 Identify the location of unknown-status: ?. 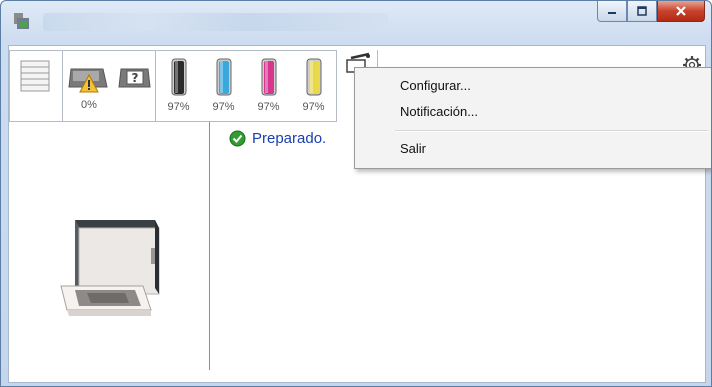
(135, 73).